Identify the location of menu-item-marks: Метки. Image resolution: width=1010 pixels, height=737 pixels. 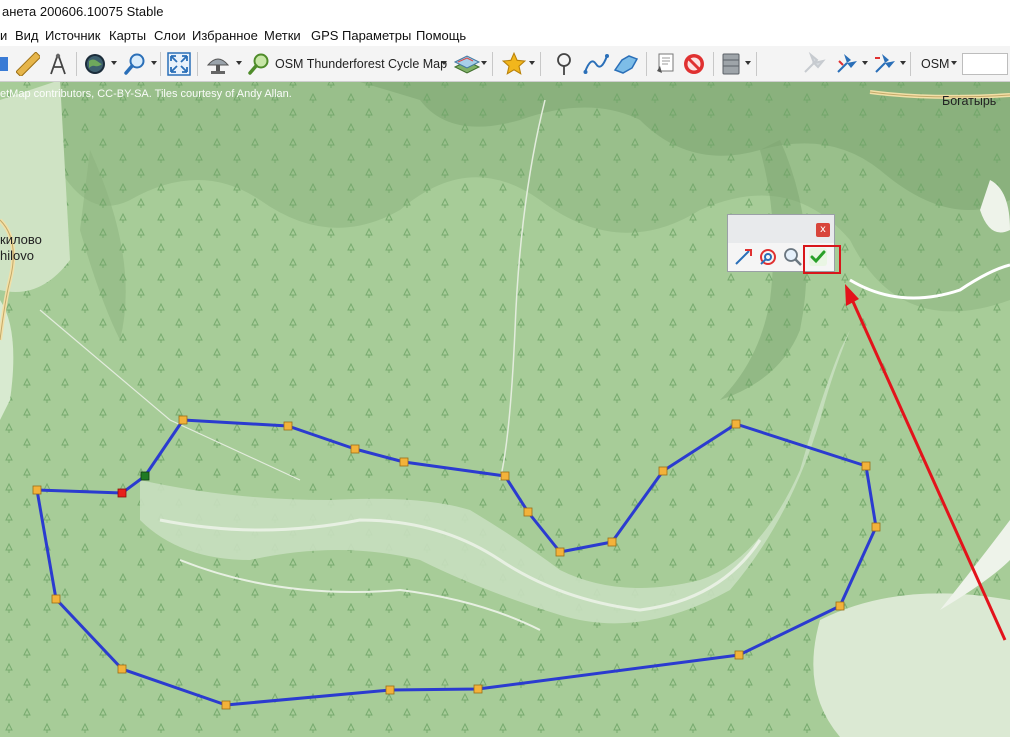
(282, 35).